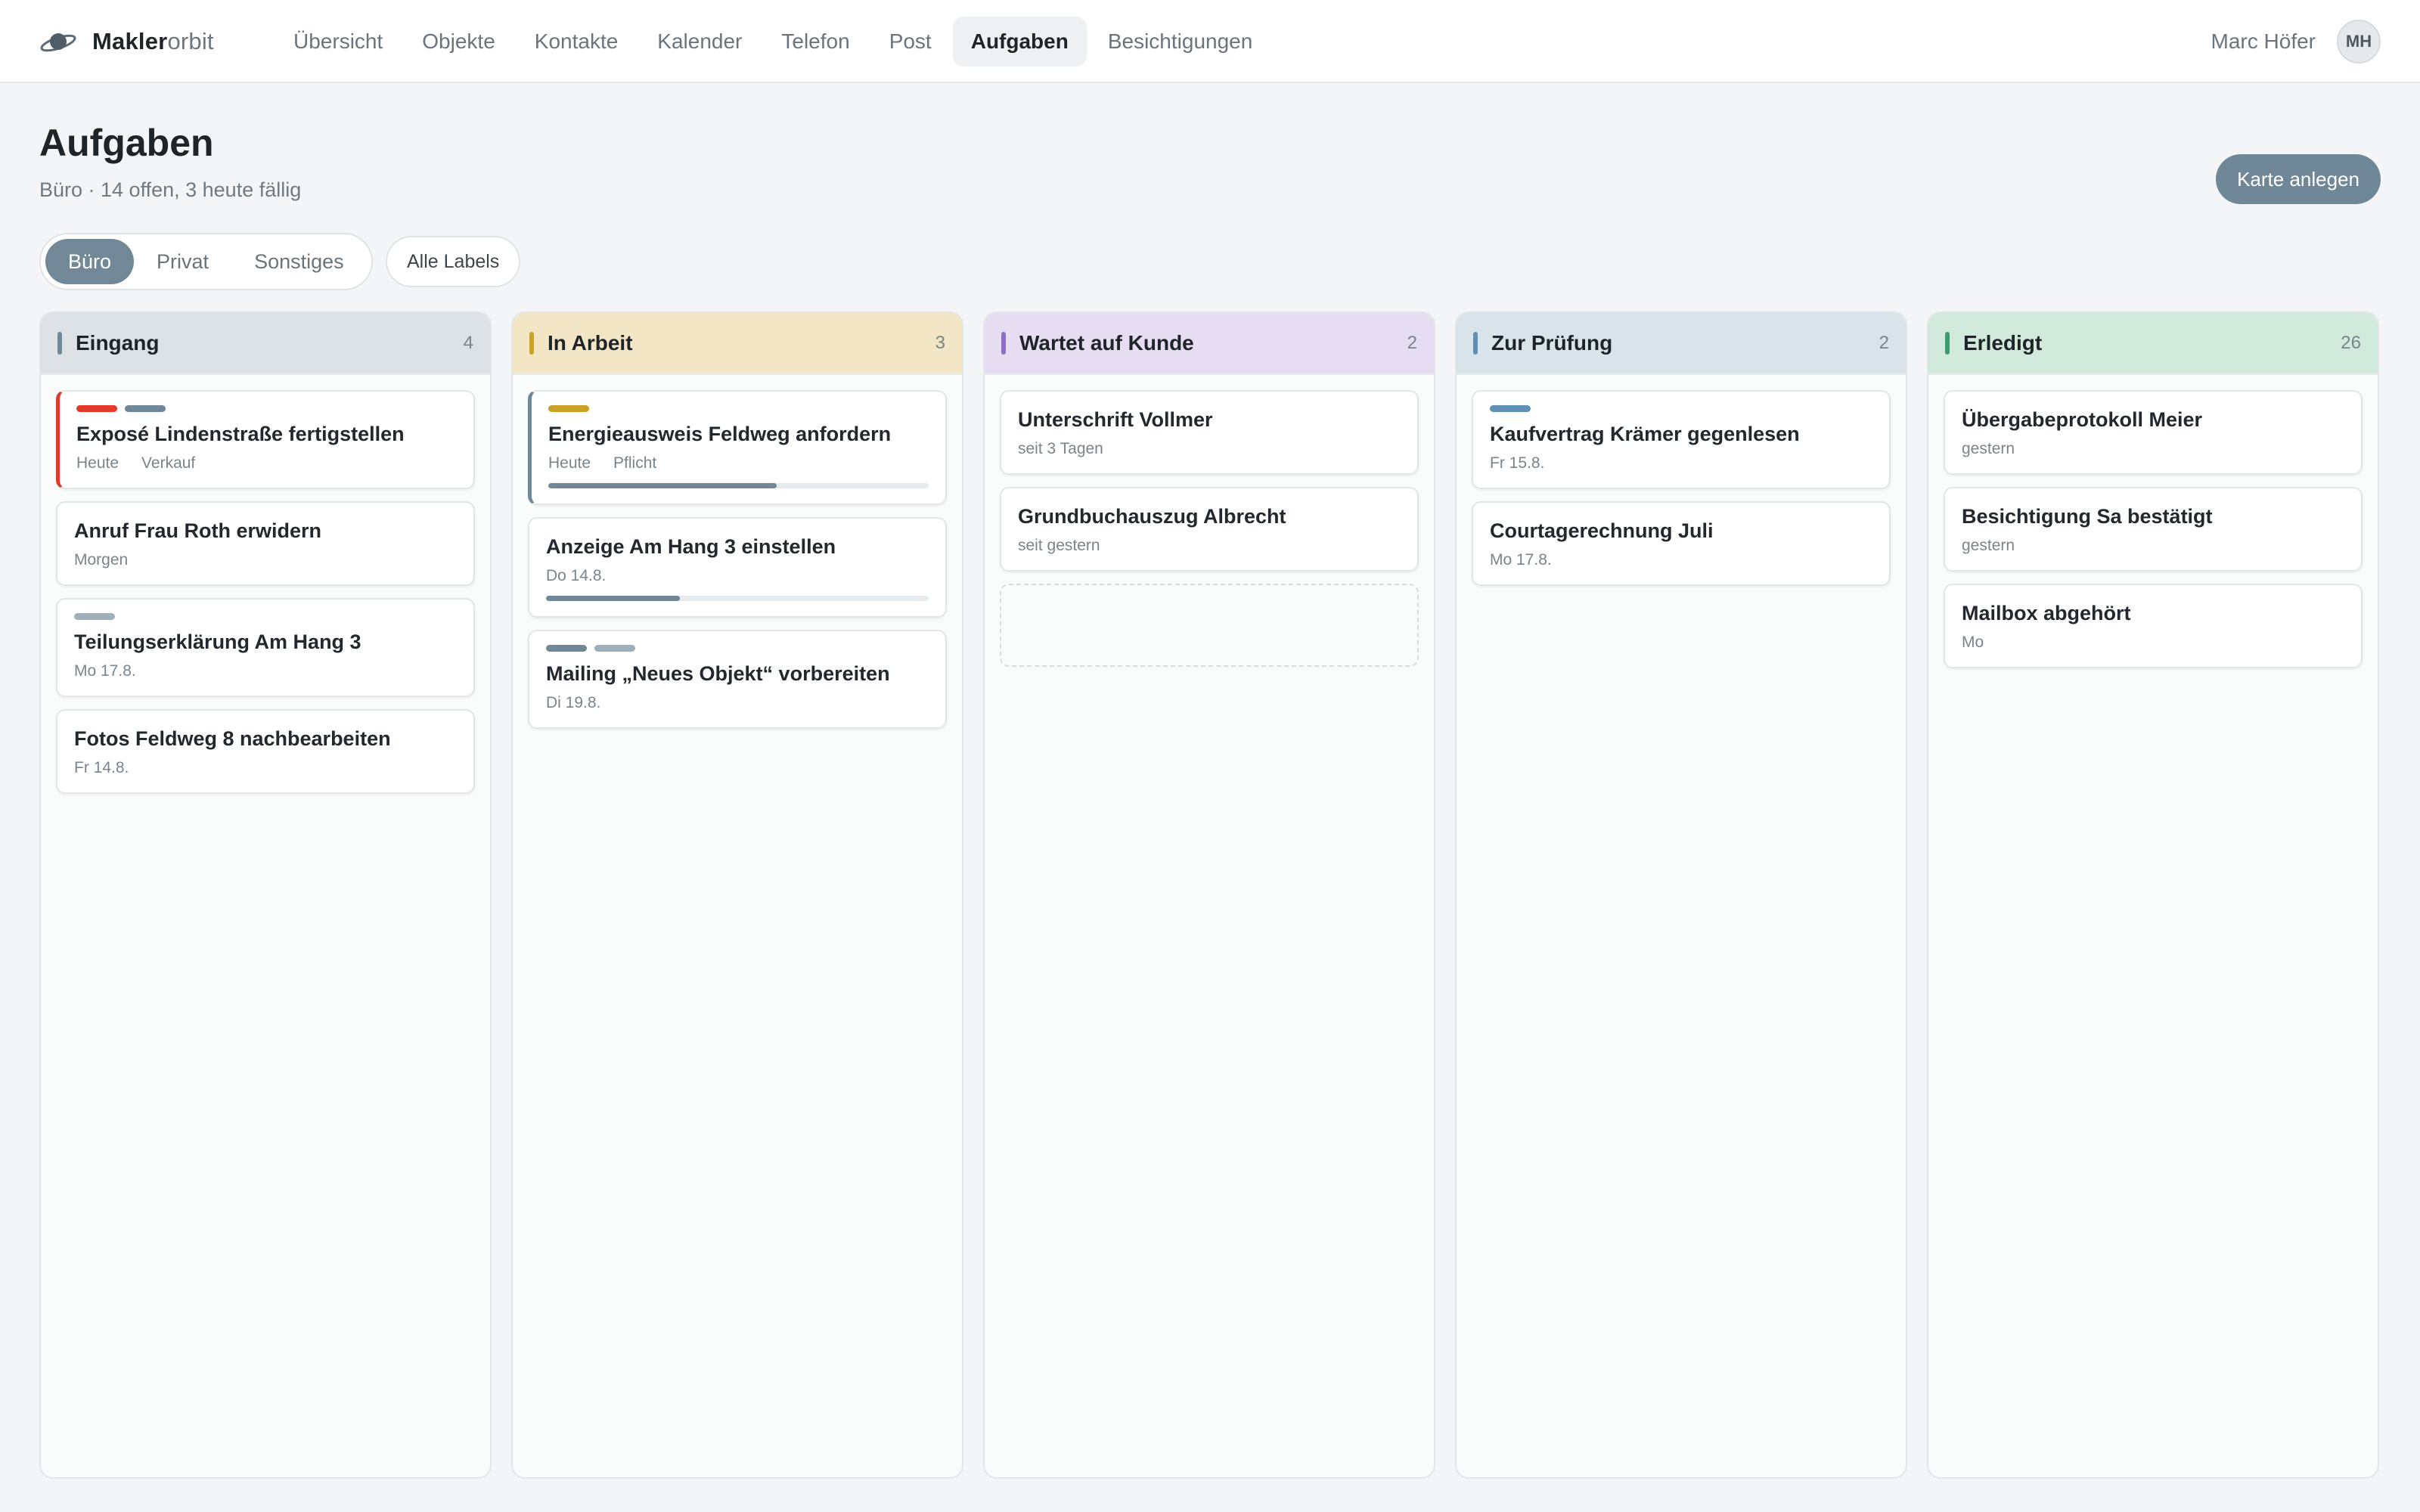 The height and width of the screenshot is (1512, 2420). Describe the element at coordinates (1973, 642) in the screenshot. I see `card-due-date: Mo` at that location.